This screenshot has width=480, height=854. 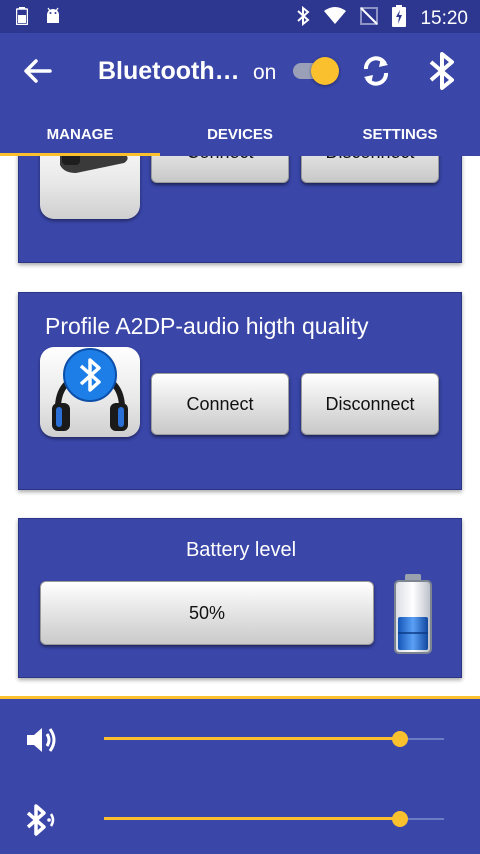 I want to click on refresh-icon, so click(x=376, y=71).